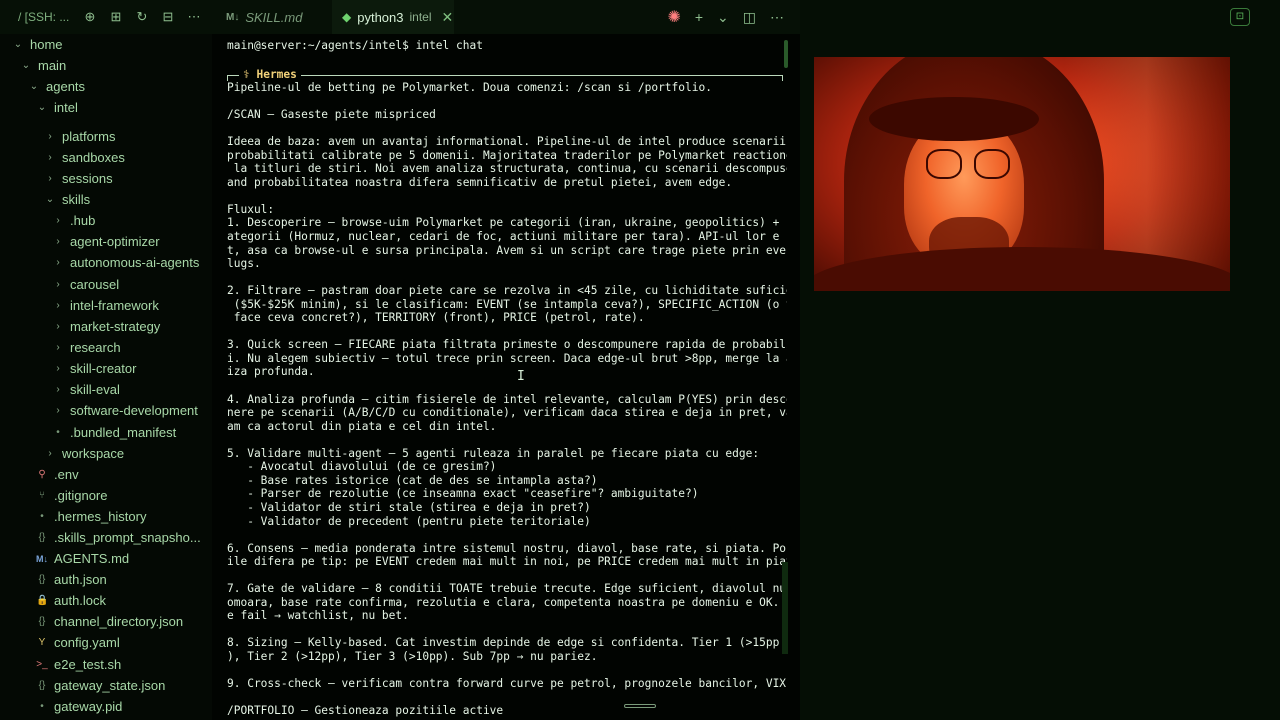 The width and height of the screenshot is (1280, 720). Describe the element at coordinates (71, 495) in the screenshot. I see `file-gitignore: ⑂ .gitignore` at that location.